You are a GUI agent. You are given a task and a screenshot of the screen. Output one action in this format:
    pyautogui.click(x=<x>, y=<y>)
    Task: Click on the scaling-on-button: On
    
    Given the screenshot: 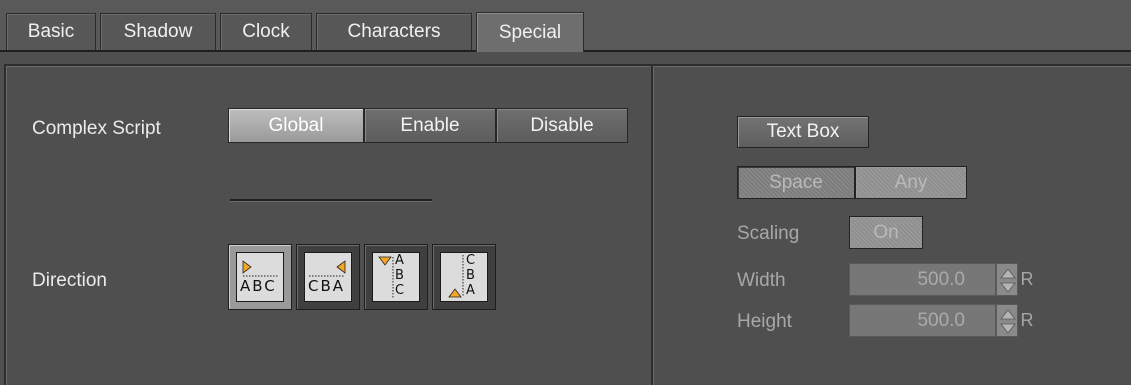 What is the action you would take?
    pyautogui.click(x=886, y=232)
    